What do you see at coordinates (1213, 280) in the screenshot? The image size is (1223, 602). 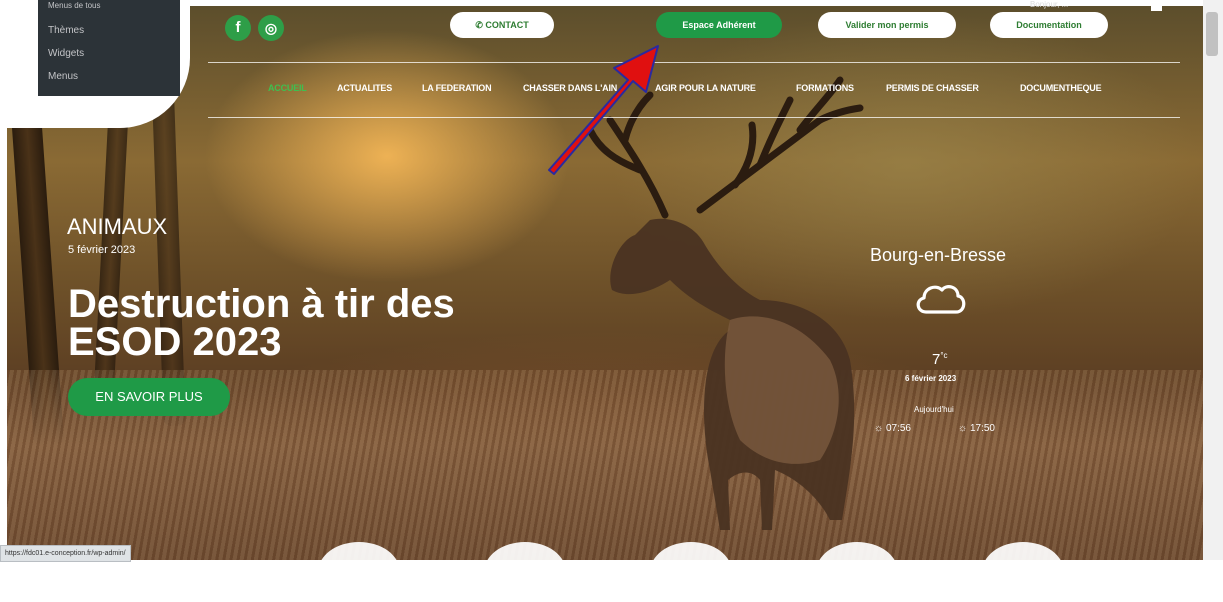 I see `scrollbar-track` at bounding box center [1213, 280].